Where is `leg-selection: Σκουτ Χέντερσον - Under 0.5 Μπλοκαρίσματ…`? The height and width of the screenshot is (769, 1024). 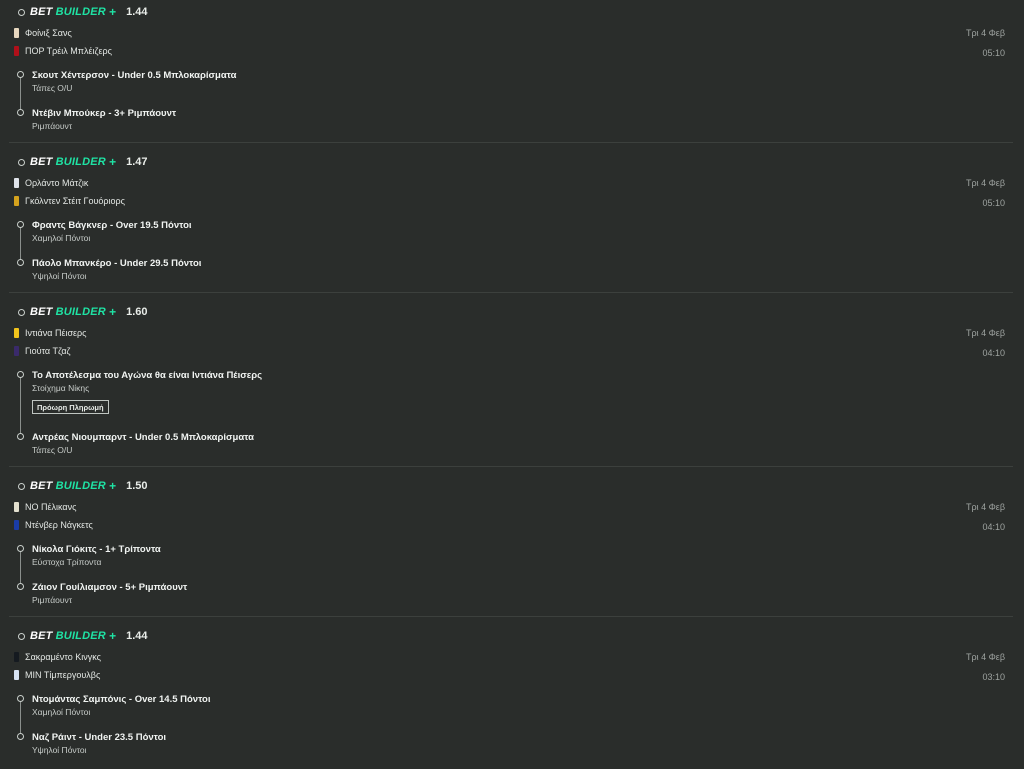
leg-selection: Σκουτ Χέντερσον - Under 0.5 Μπλοκαρίσματ… is located at coordinates (134, 75).